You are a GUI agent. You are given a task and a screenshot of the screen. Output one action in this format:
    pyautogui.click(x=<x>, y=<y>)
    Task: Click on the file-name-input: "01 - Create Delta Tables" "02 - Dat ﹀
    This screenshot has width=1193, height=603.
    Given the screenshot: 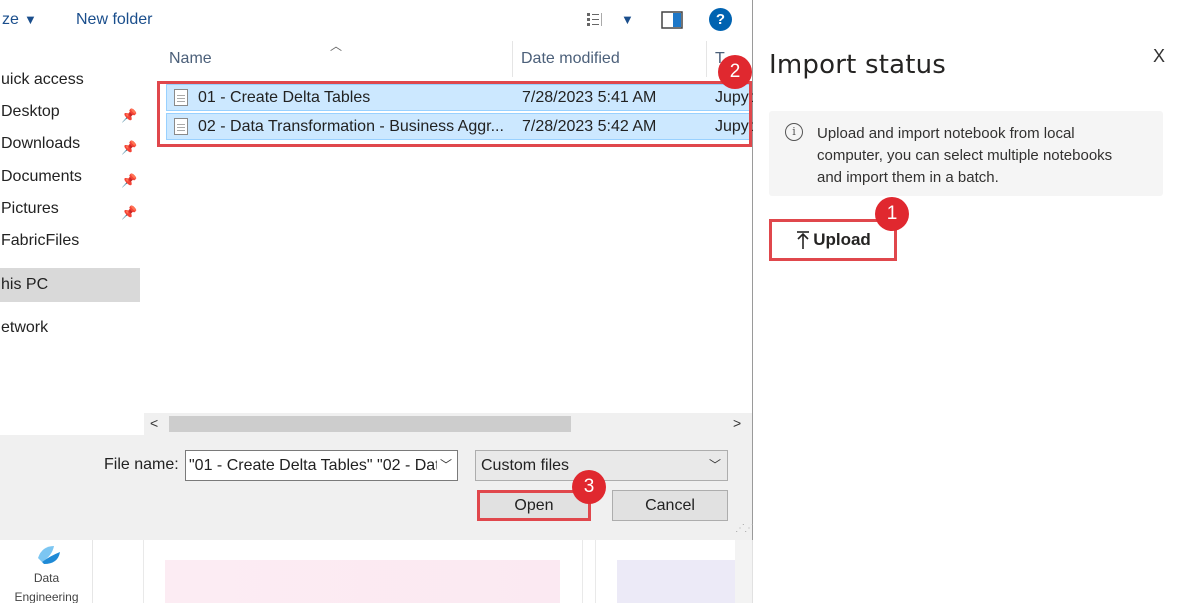 What is the action you would take?
    pyautogui.click(x=321, y=465)
    